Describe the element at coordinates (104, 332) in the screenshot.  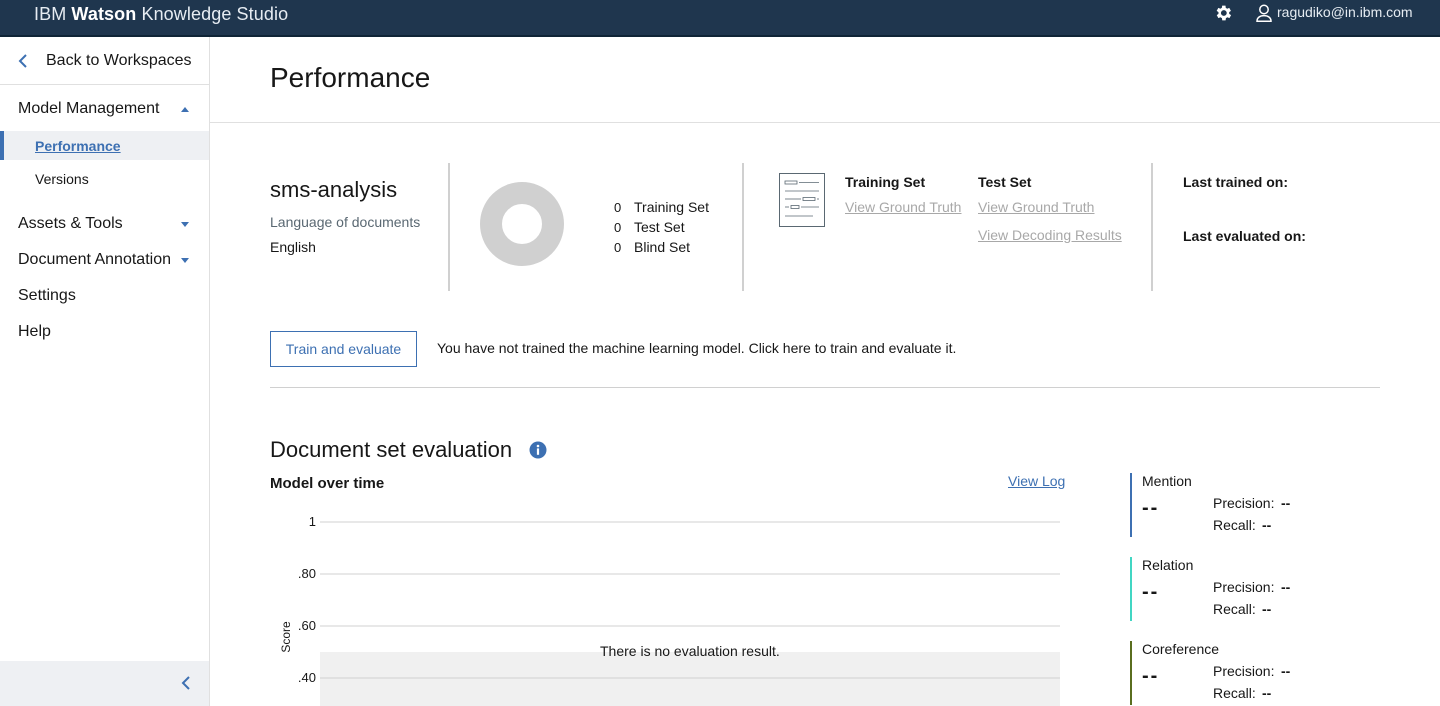
I see `sidebar-item-help: Help` at that location.